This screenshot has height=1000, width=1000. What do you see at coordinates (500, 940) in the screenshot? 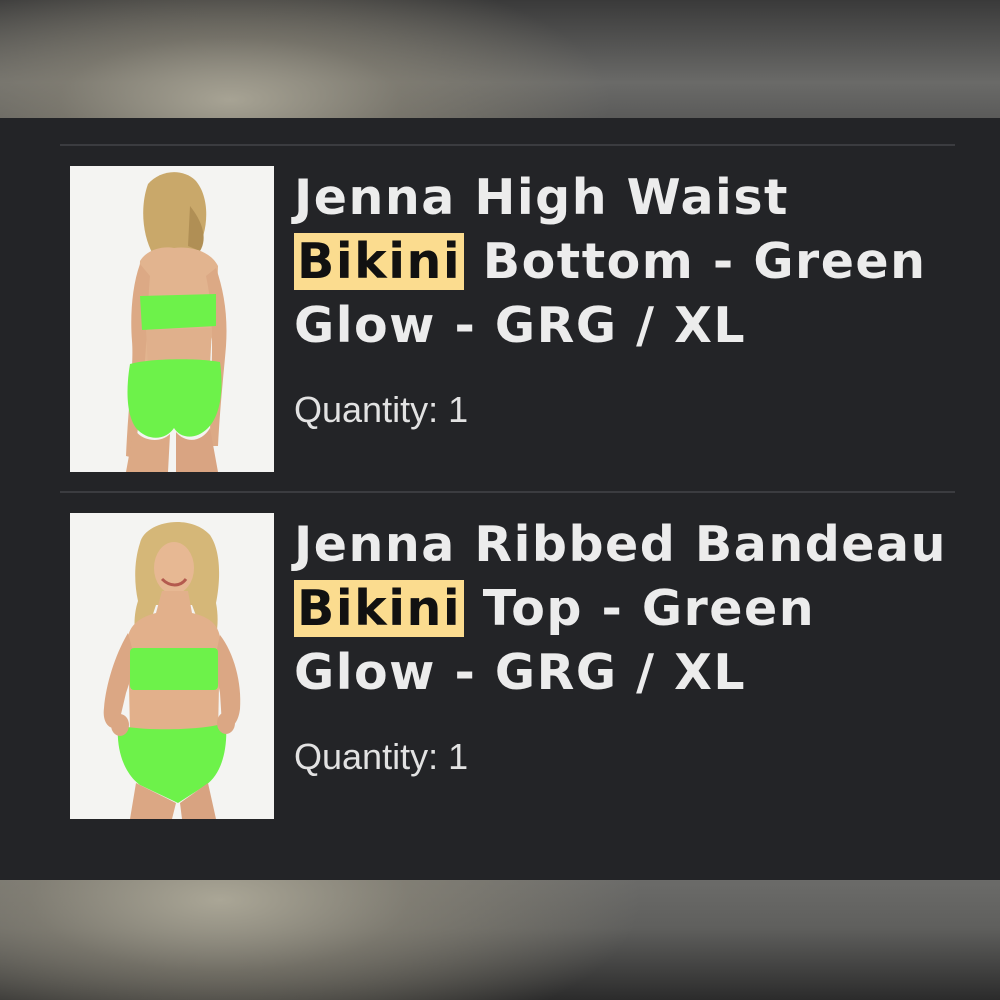
I see `background-bottom` at bounding box center [500, 940].